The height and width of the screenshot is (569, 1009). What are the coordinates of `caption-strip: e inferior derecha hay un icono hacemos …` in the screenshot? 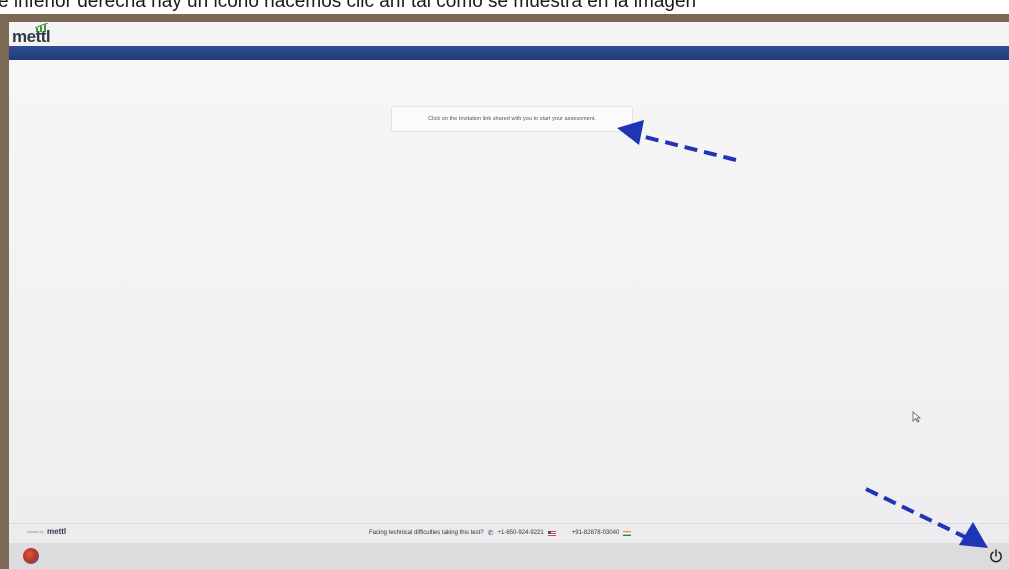 It's located at (504, 7).